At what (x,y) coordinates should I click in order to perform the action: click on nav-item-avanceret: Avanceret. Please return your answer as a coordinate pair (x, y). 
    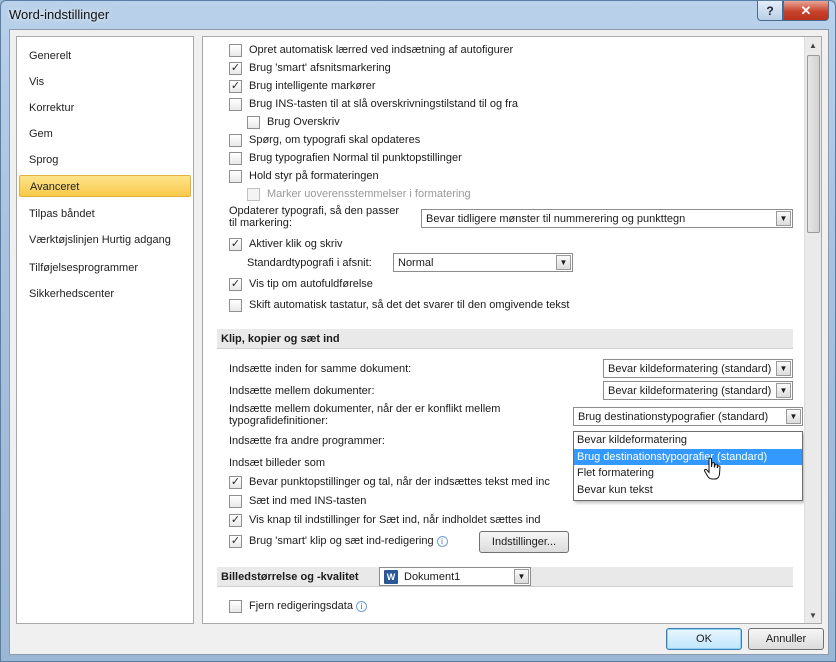
    Looking at the image, I should click on (105, 186).